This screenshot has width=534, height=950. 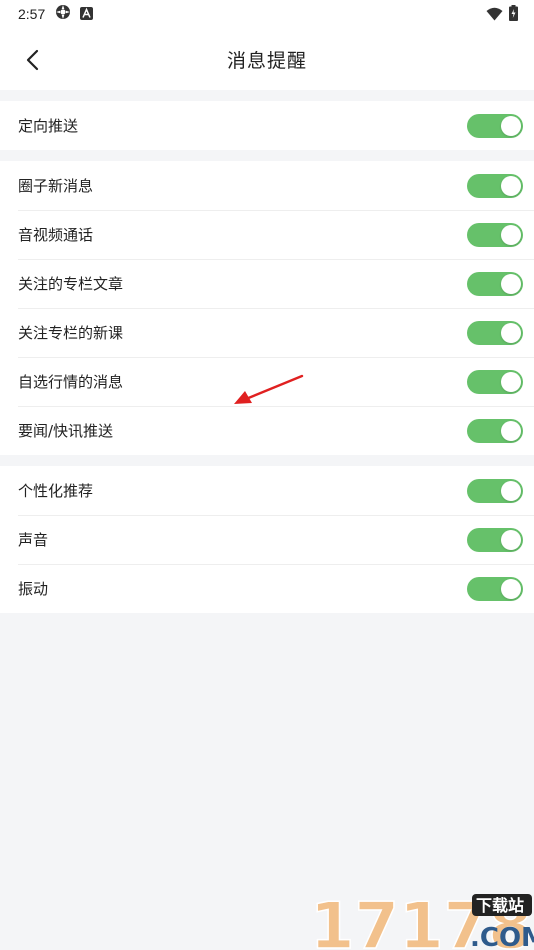 I want to click on page-title: 消息提醒, so click(x=266, y=60).